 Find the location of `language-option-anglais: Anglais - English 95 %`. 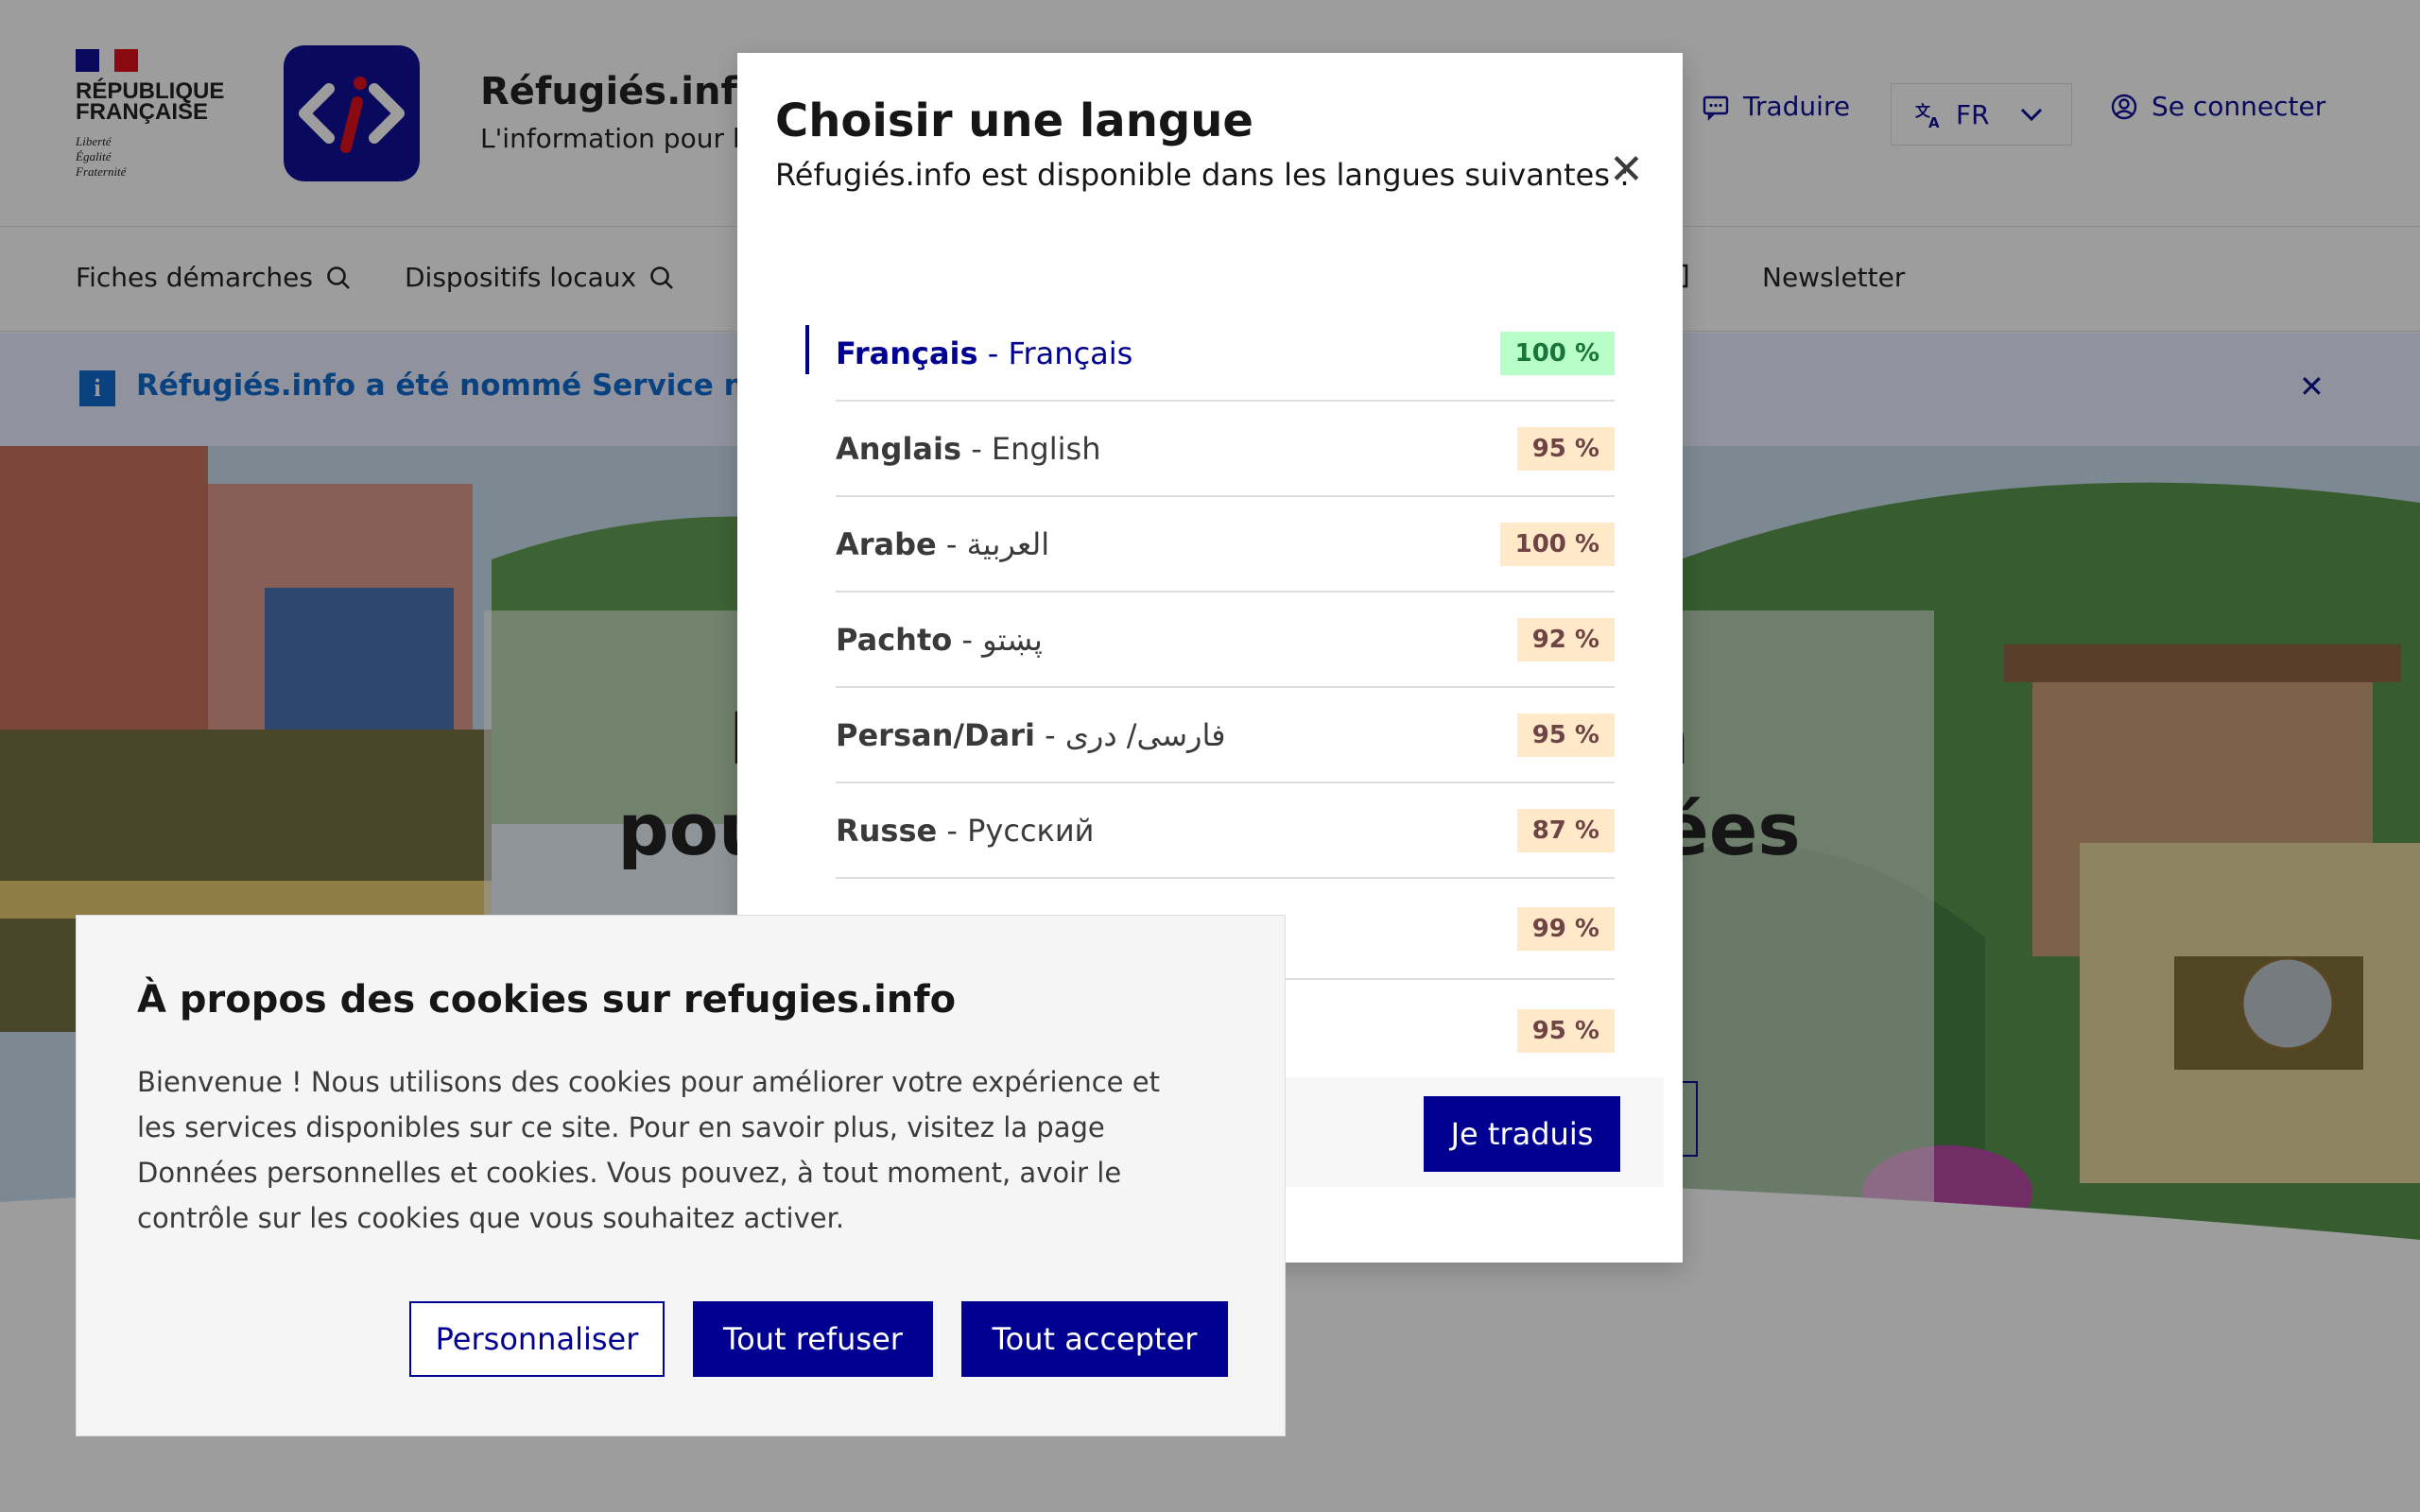

language-option-anglais: Anglais - English 95 % is located at coordinates (1225, 449).